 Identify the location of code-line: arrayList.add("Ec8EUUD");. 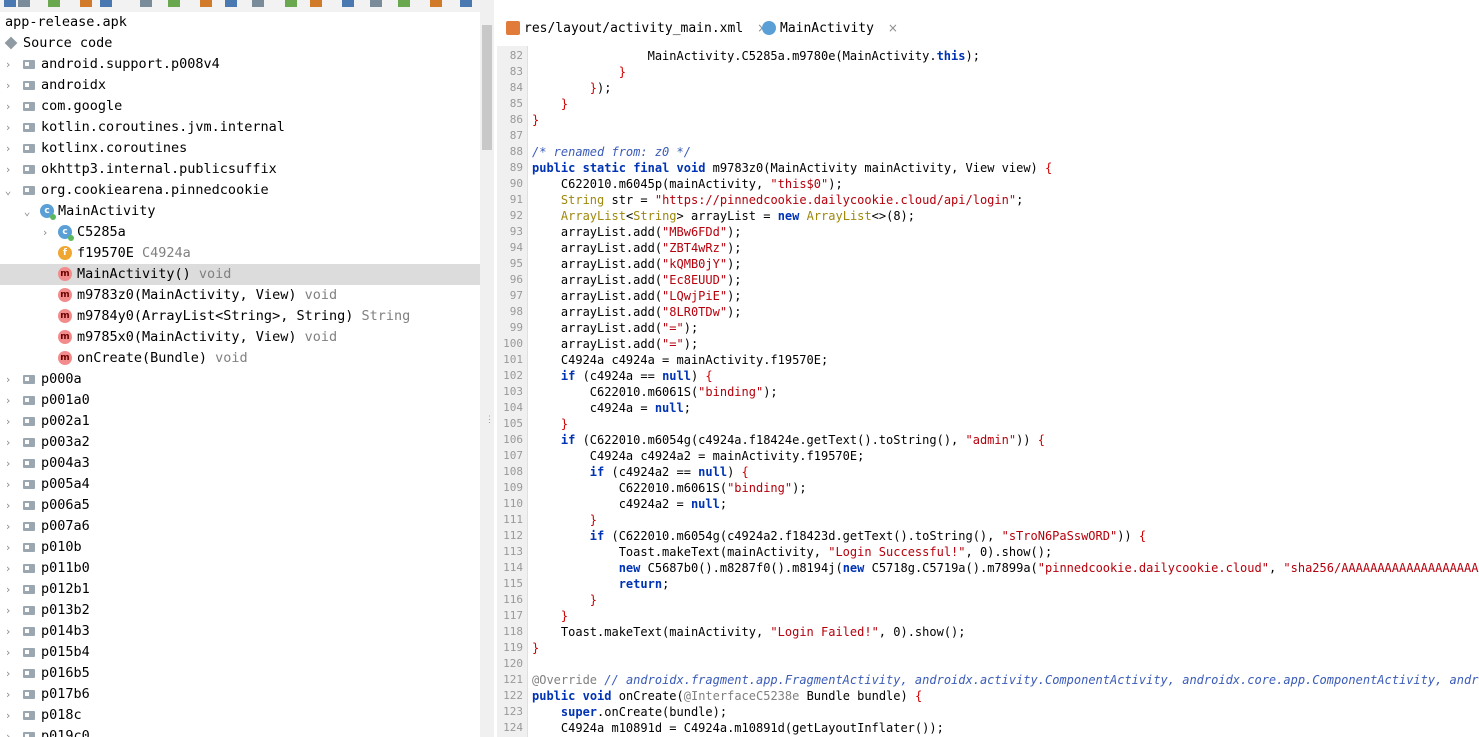
(637, 280).